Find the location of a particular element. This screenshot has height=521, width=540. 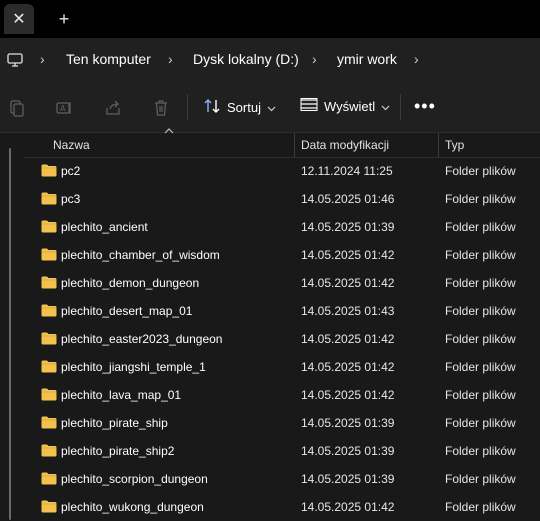

view-button: Wyświetl is located at coordinates (345, 106).